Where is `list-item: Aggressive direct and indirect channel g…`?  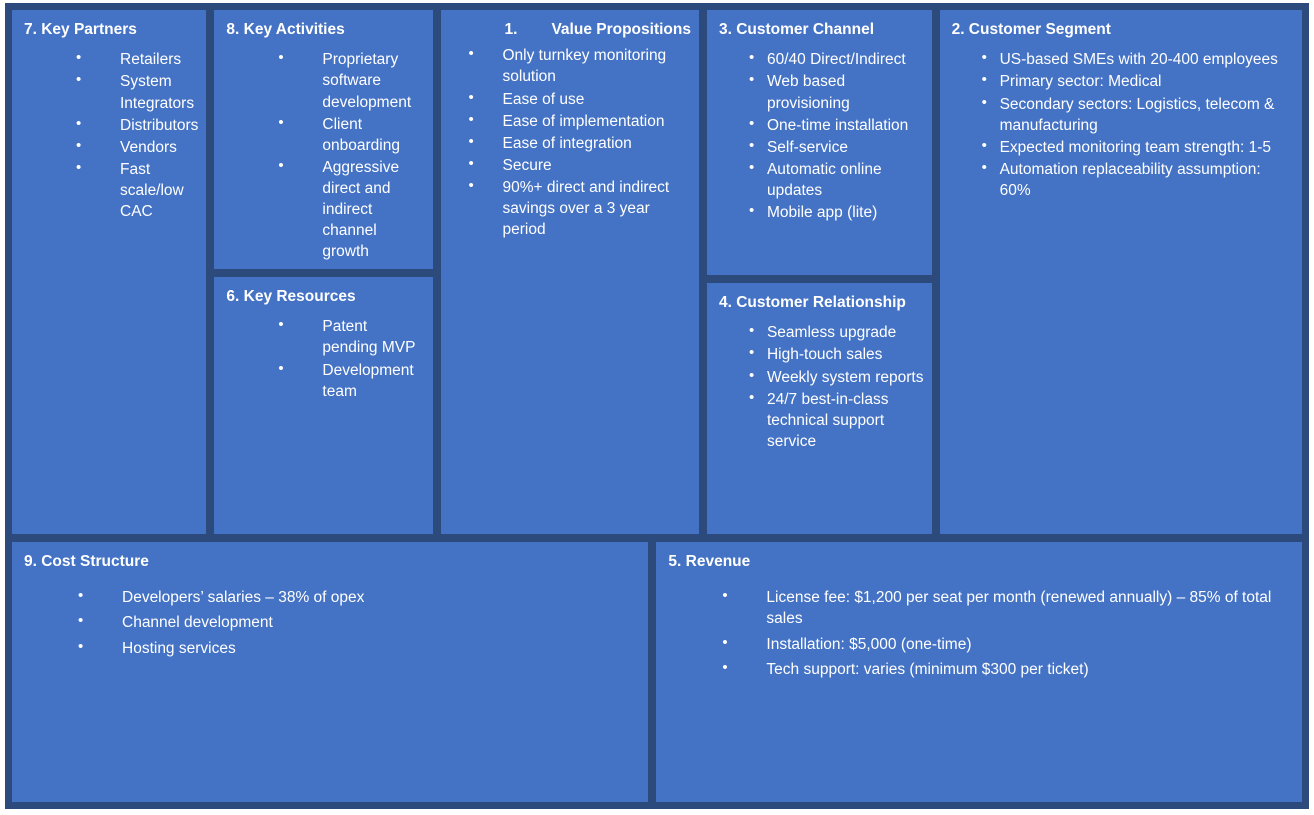 list-item: Aggressive direct and indirect channel g… is located at coordinates (349, 209).